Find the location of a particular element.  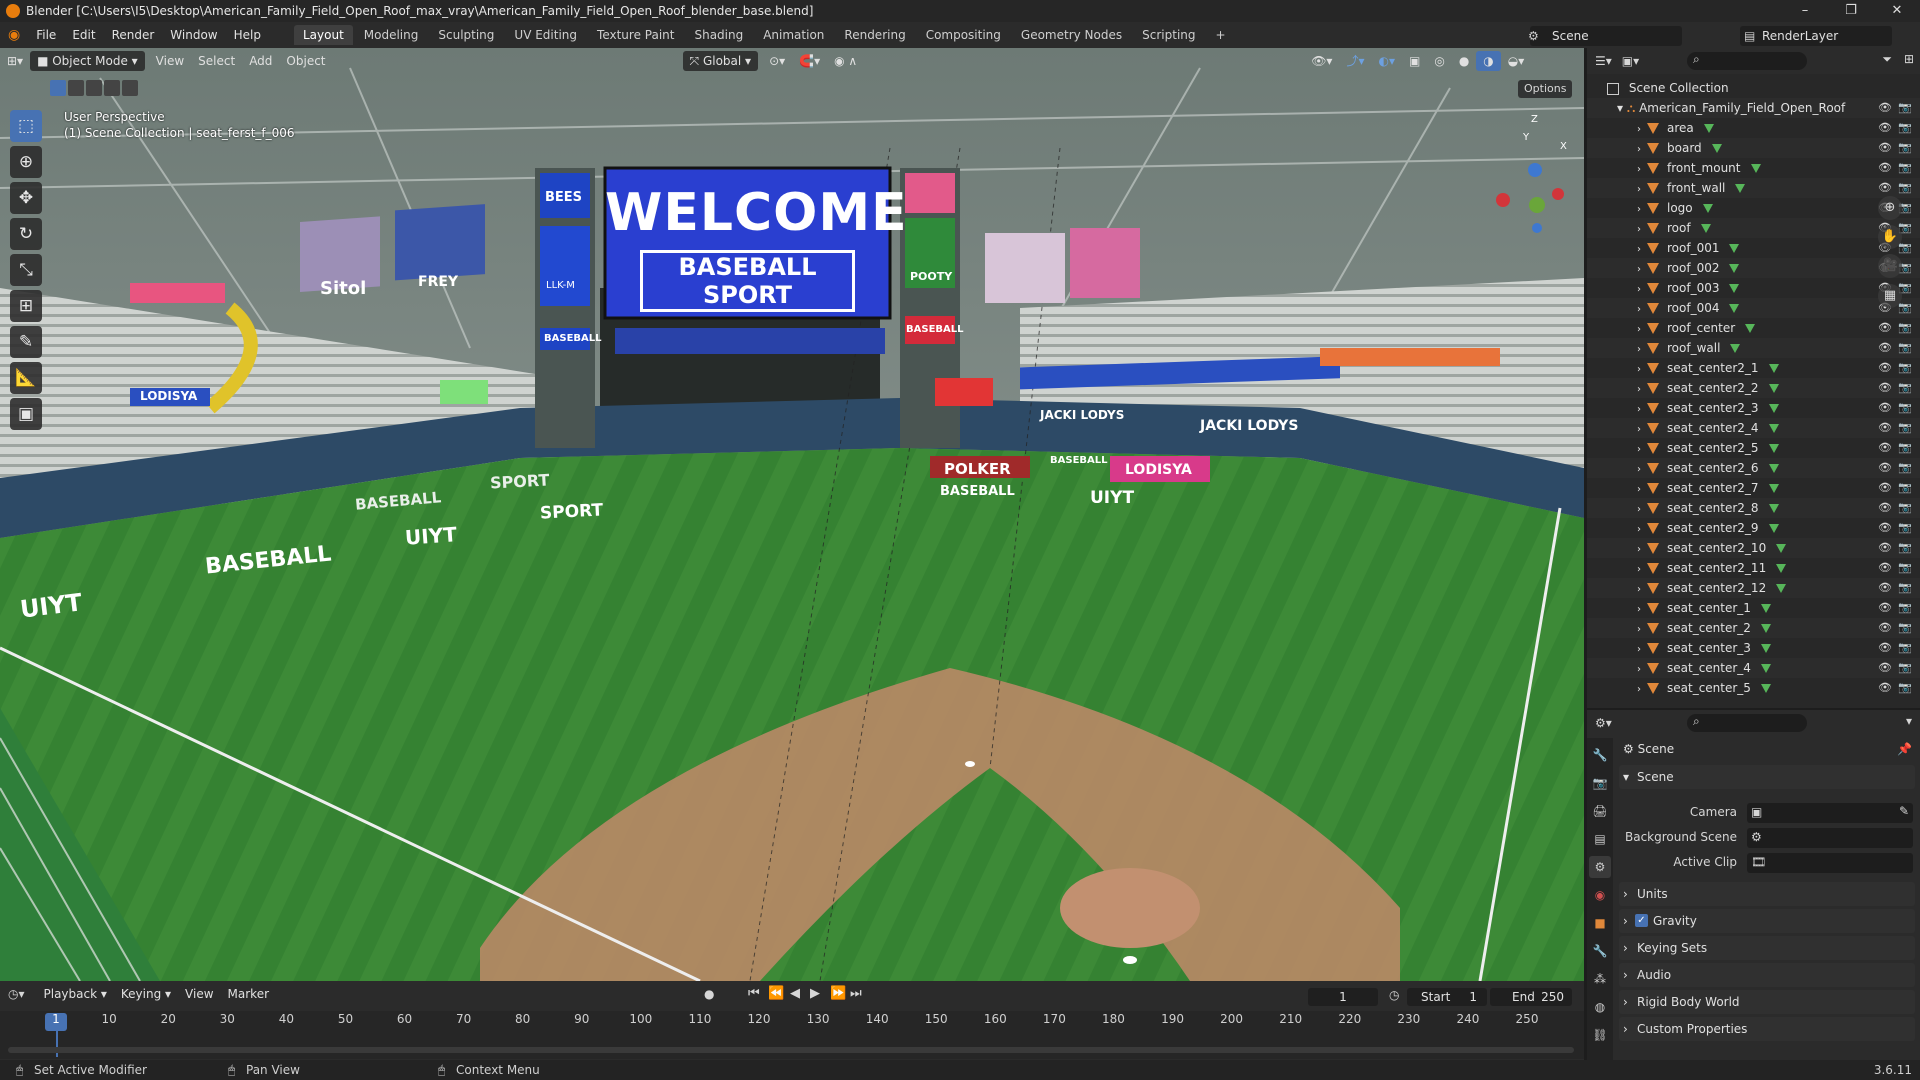

proportional-editing-icon: ◉ ∧ is located at coordinates (845, 61).